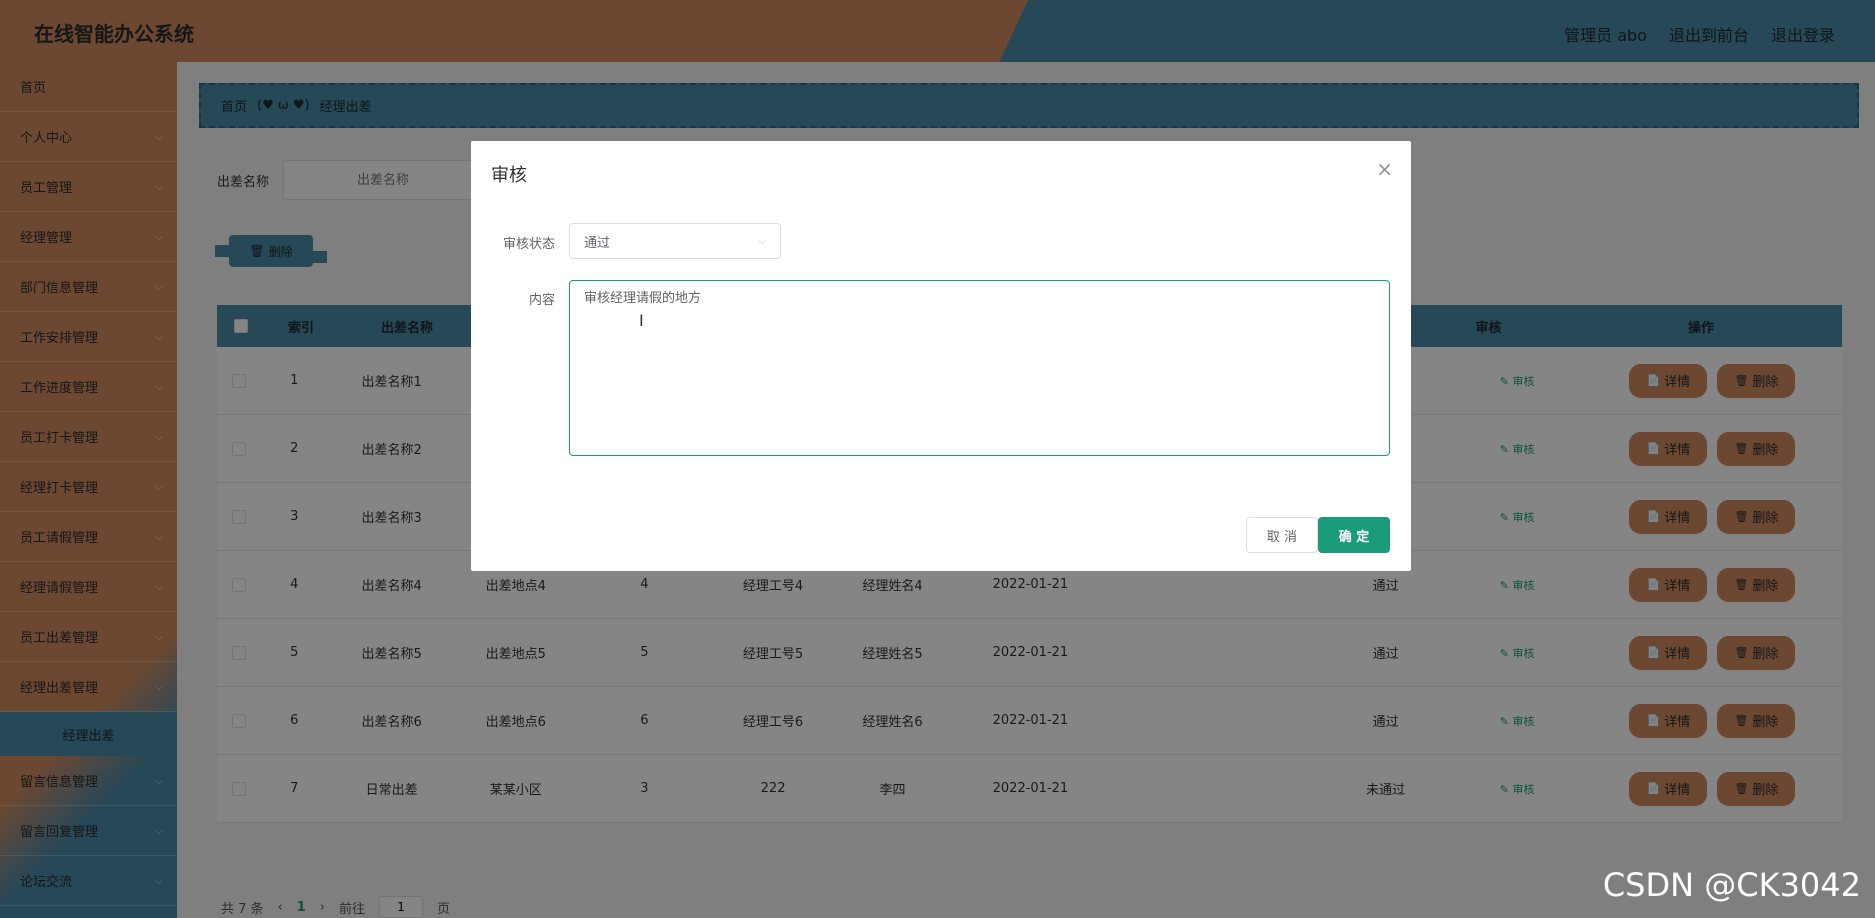 The height and width of the screenshot is (918, 1875). What do you see at coordinates (509, 175) in the screenshot?
I see `dialog-title: 审核` at bounding box center [509, 175].